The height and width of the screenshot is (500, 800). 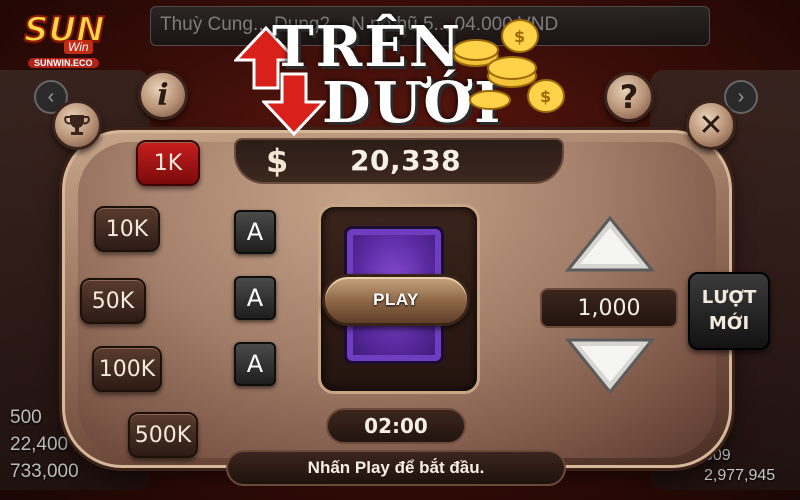 I want to click on info-icon: i, so click(x=163, y=95).